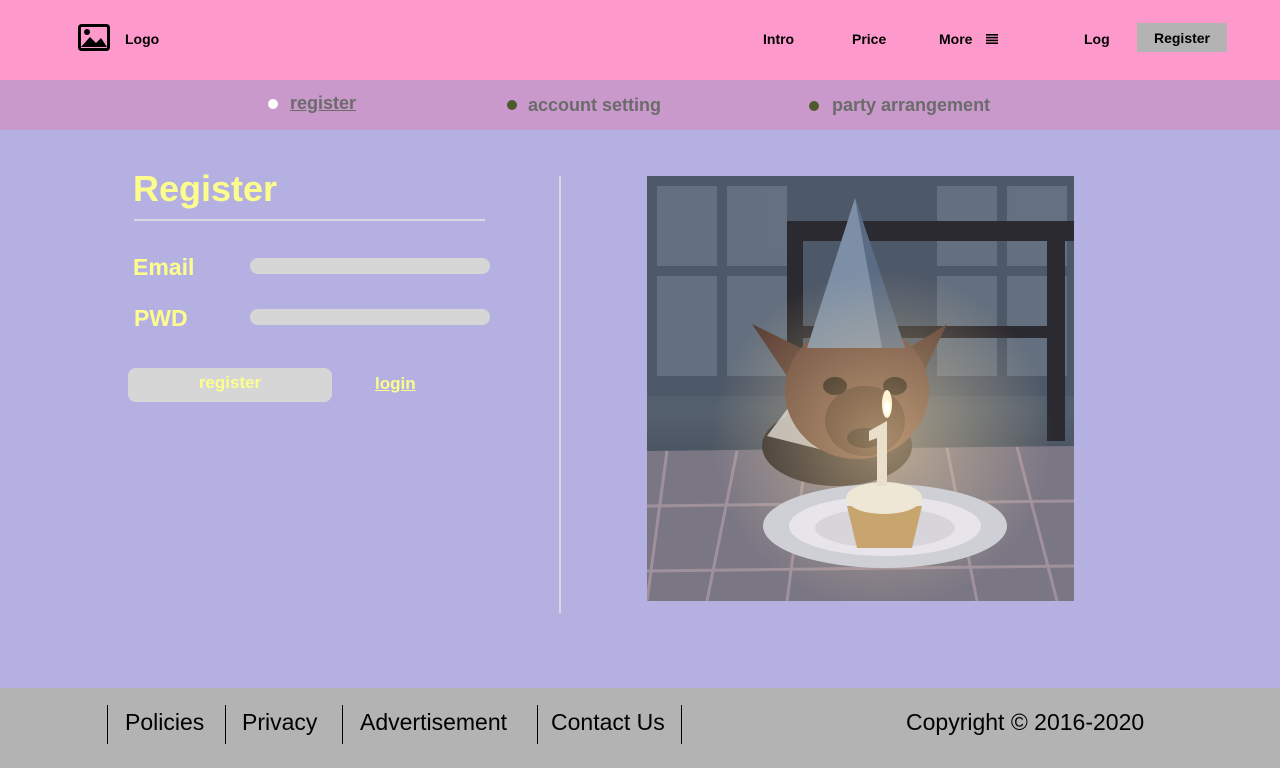 Image resolution: width=1280 pixels, height=768 pixels. I want to click on login-link: login, so click(395, 384).